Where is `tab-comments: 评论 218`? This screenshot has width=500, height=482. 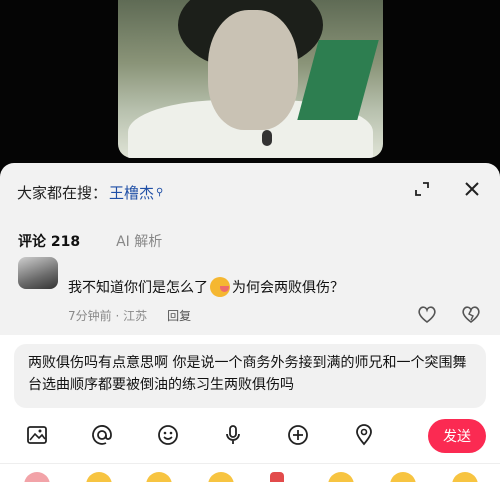 tab-comments: 评论 218 is located at coordinates (49, 241).